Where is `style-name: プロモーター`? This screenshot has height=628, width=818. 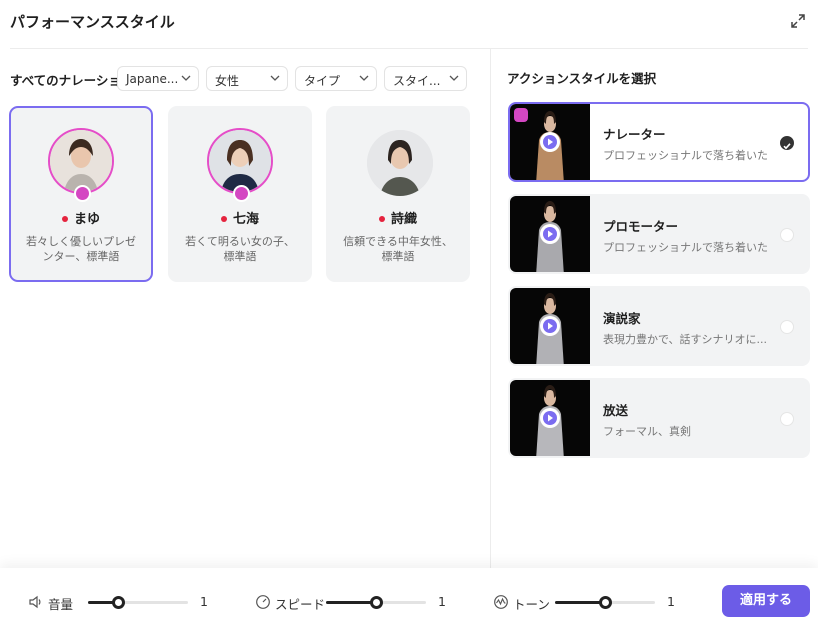 style-name: プロモーター is located at coordinates (641, 226).